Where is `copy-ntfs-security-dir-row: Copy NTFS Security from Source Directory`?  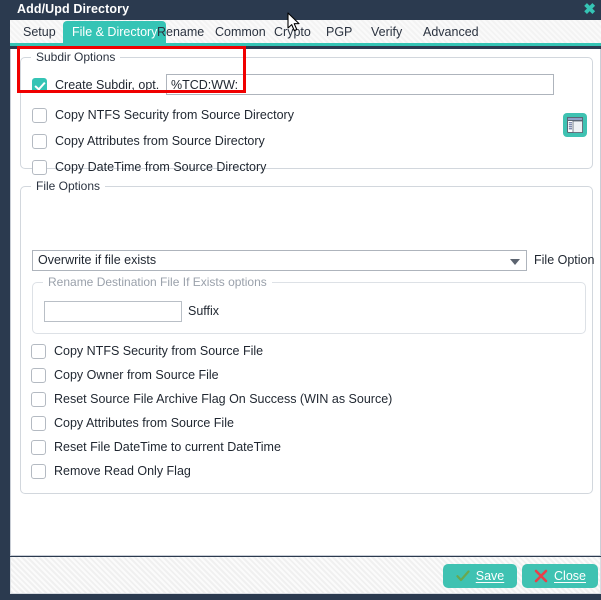 copy-ntfs-security-dir-row: Copy NTFS Security from Source Directory is located at coordinates (163, 115).